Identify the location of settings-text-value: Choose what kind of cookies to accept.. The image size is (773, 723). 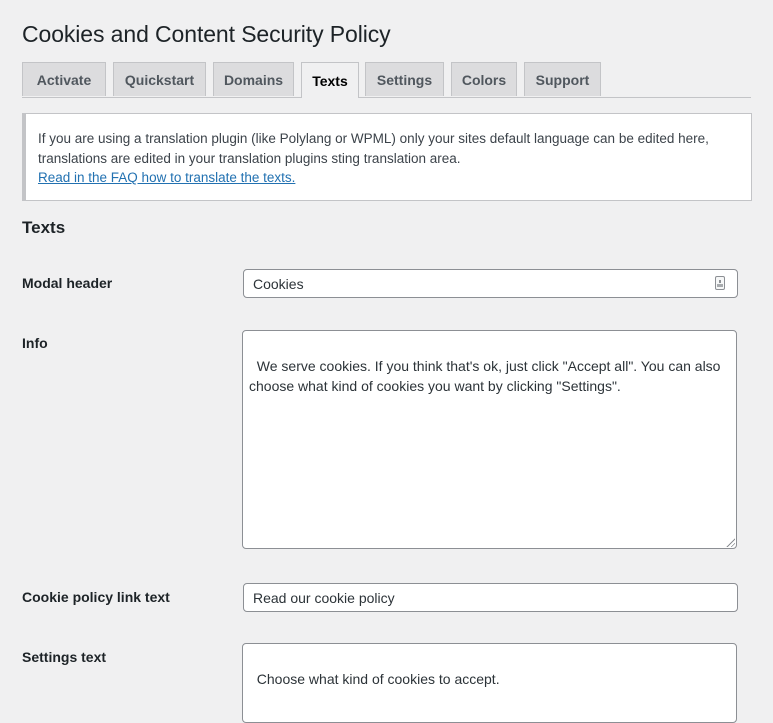
(378, 679).